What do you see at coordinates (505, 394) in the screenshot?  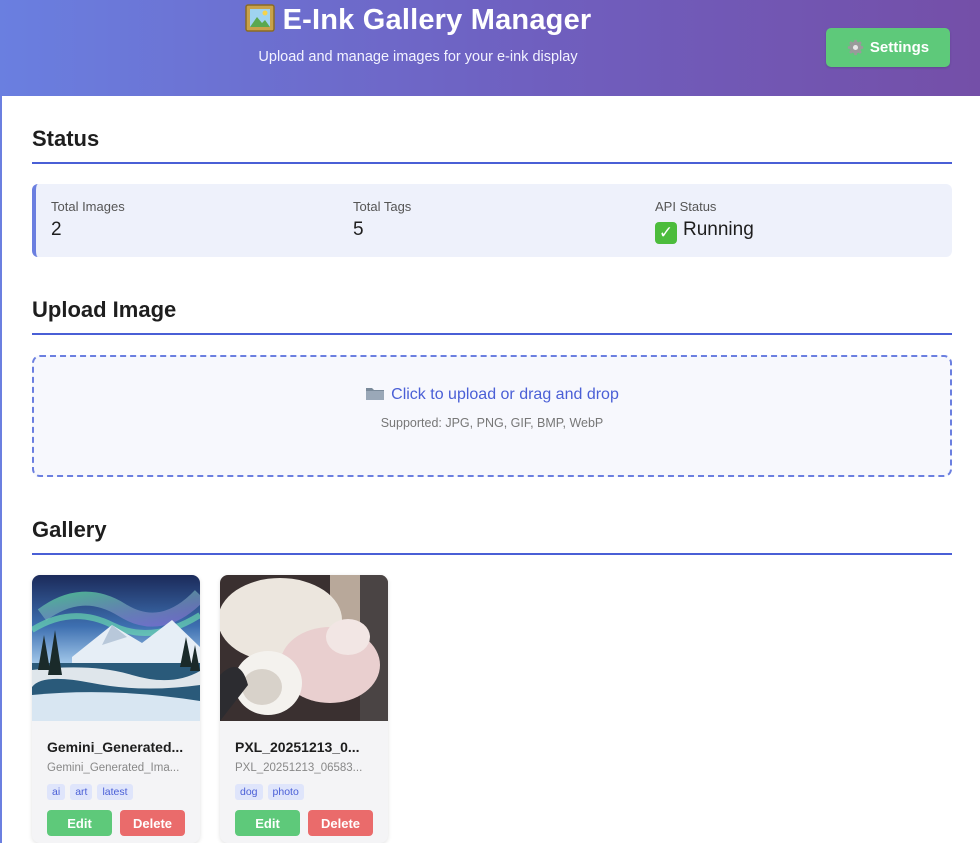 I see `upload-prompt: Click to upload or drag and drop` at bounding box center [505, 394].